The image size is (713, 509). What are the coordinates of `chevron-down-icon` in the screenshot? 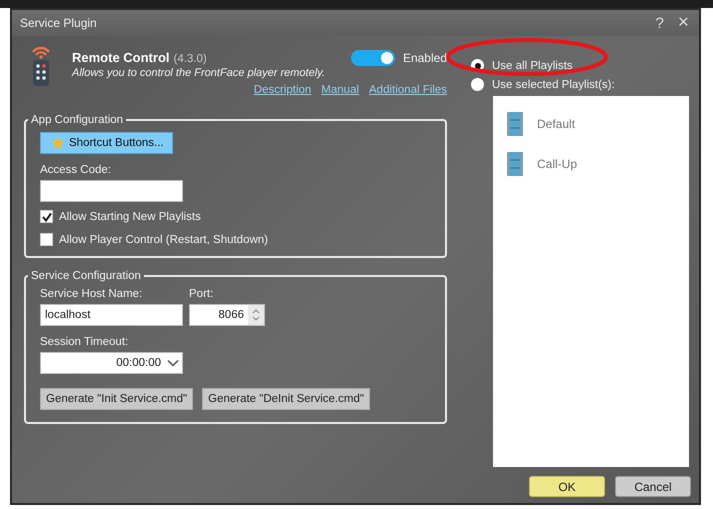 It's located at (173, 363).